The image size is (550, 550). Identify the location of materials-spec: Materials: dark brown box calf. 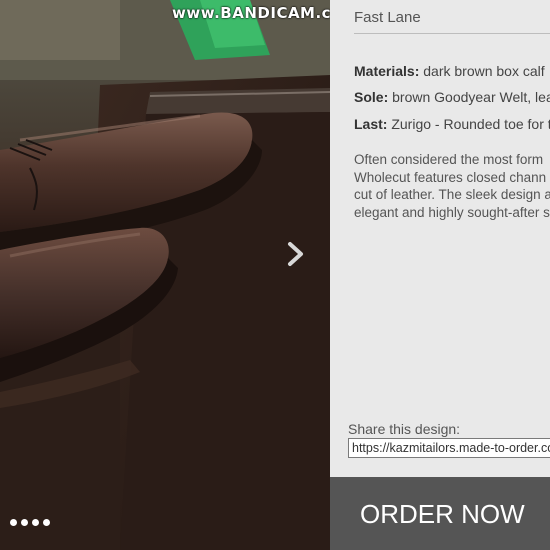
(449, 71).